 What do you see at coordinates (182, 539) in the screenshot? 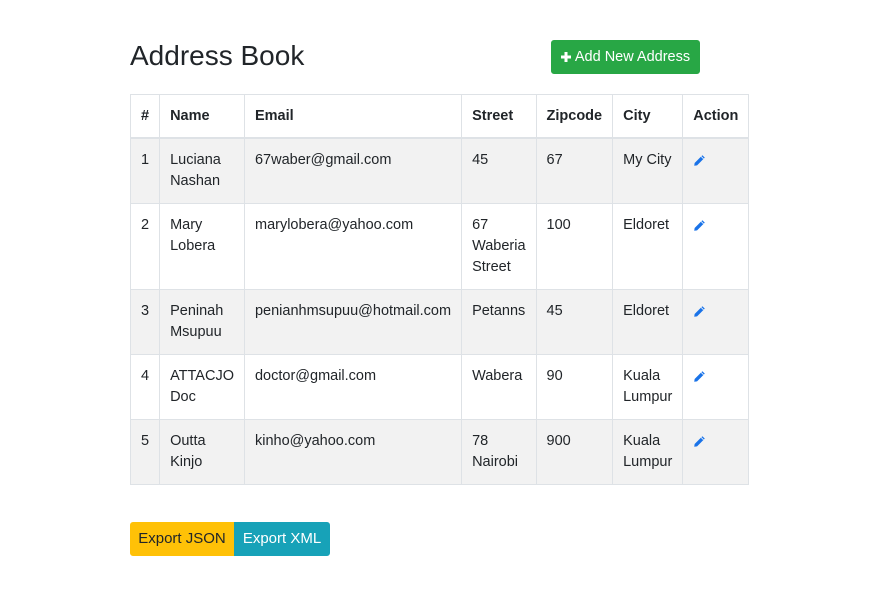
I see `export-json-button: Export JSON` at bounding box center [182, 539].